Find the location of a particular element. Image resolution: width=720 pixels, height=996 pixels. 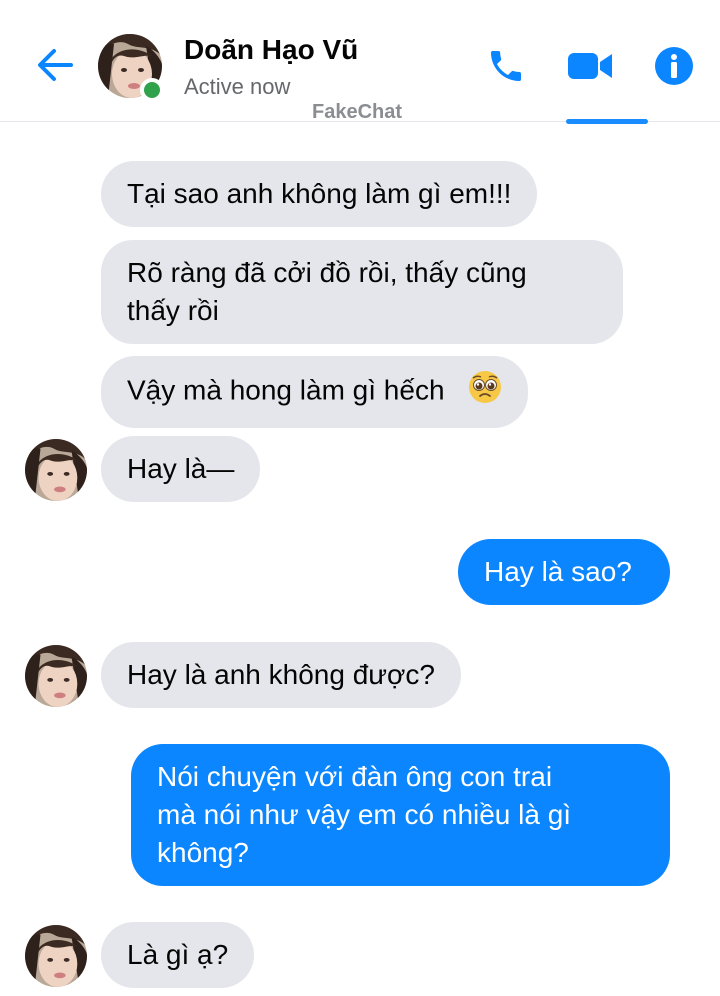

message-text: Tại sao anh không làm gì em!!! is located at coordinates (319, 193).